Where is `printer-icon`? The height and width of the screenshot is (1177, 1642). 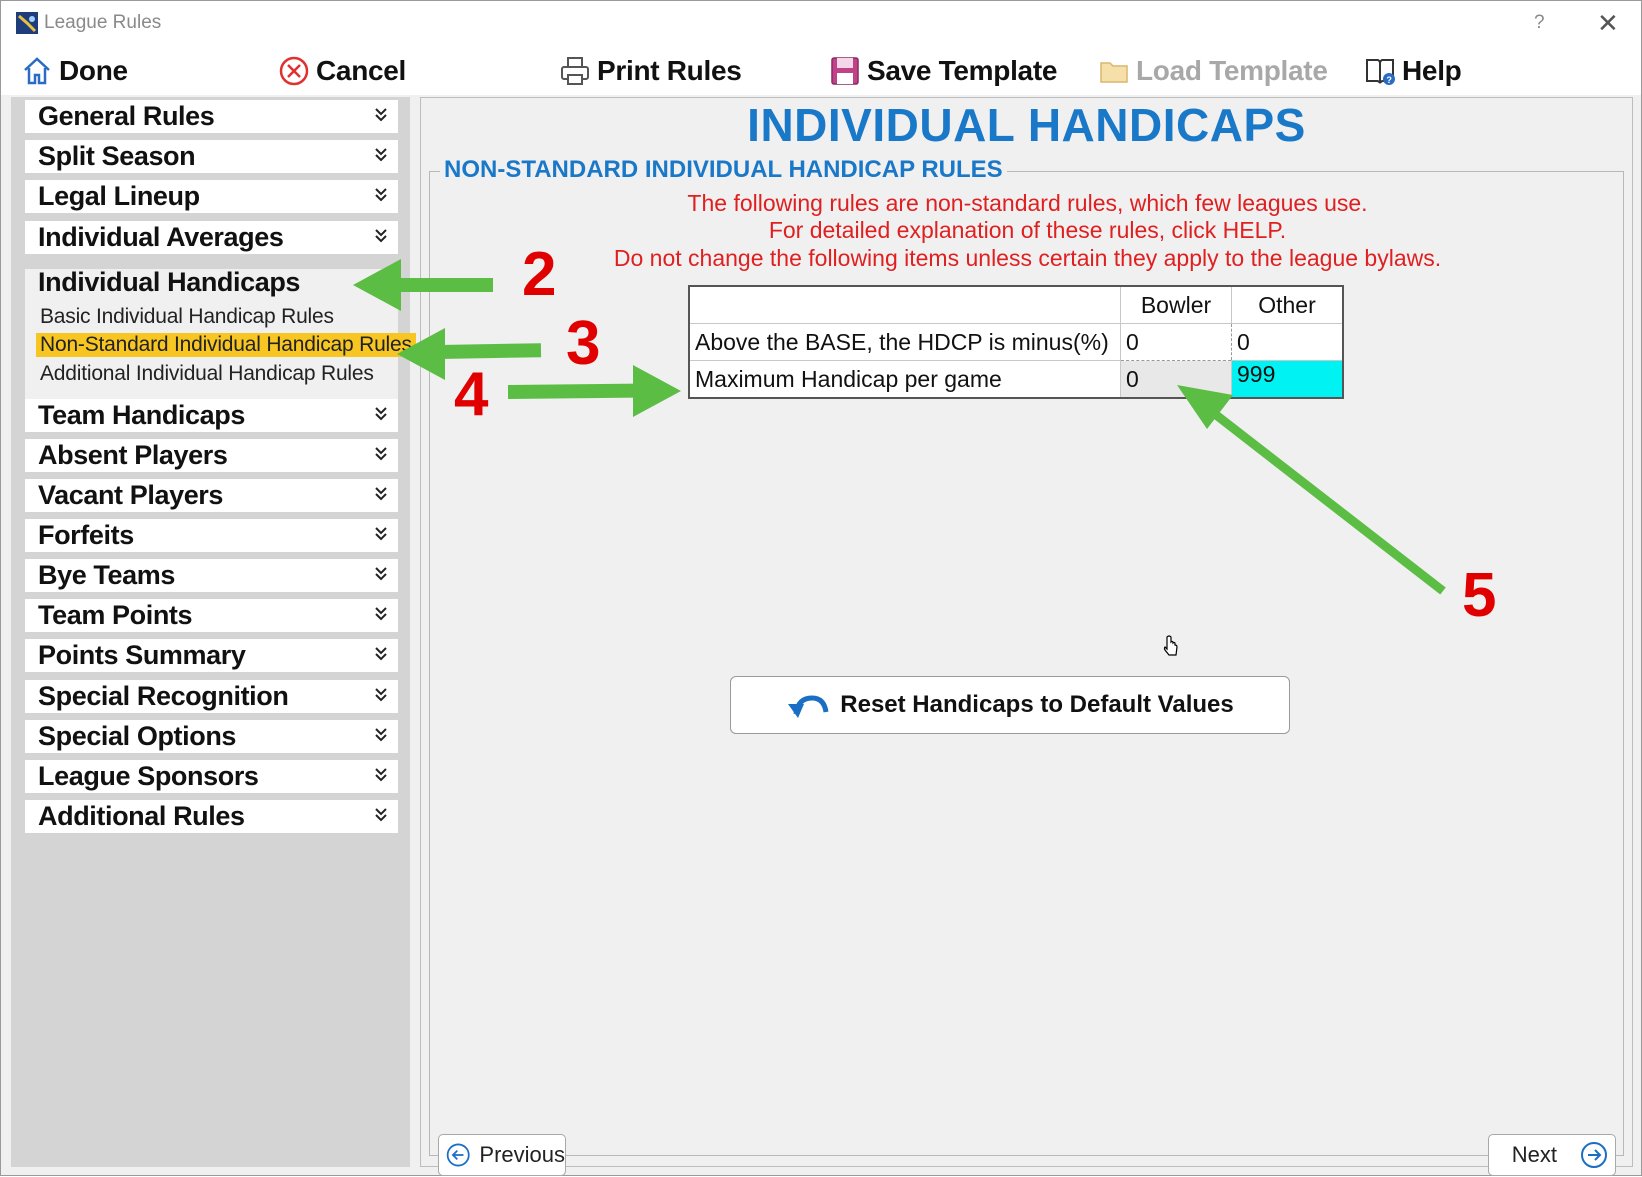 printer-icon is located at coordinates (575, 71).